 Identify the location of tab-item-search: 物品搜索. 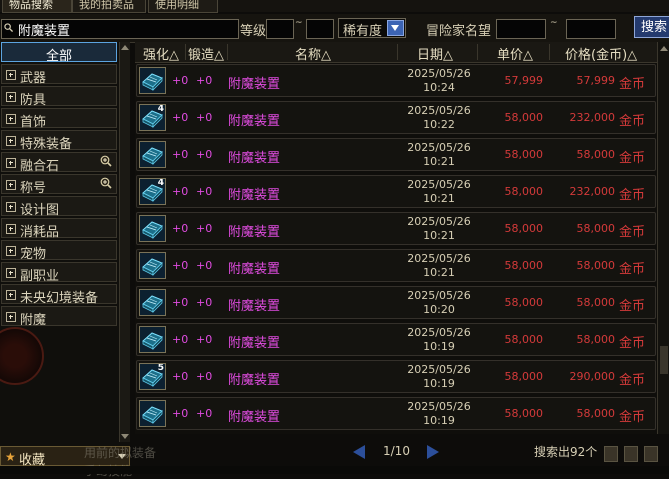
(37, 6).